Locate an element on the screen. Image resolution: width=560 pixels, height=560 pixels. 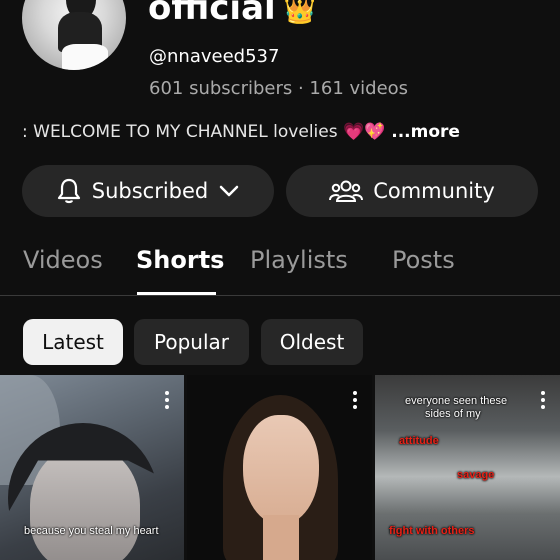
tab-videos: Videos is located at coordinates (63, 260).